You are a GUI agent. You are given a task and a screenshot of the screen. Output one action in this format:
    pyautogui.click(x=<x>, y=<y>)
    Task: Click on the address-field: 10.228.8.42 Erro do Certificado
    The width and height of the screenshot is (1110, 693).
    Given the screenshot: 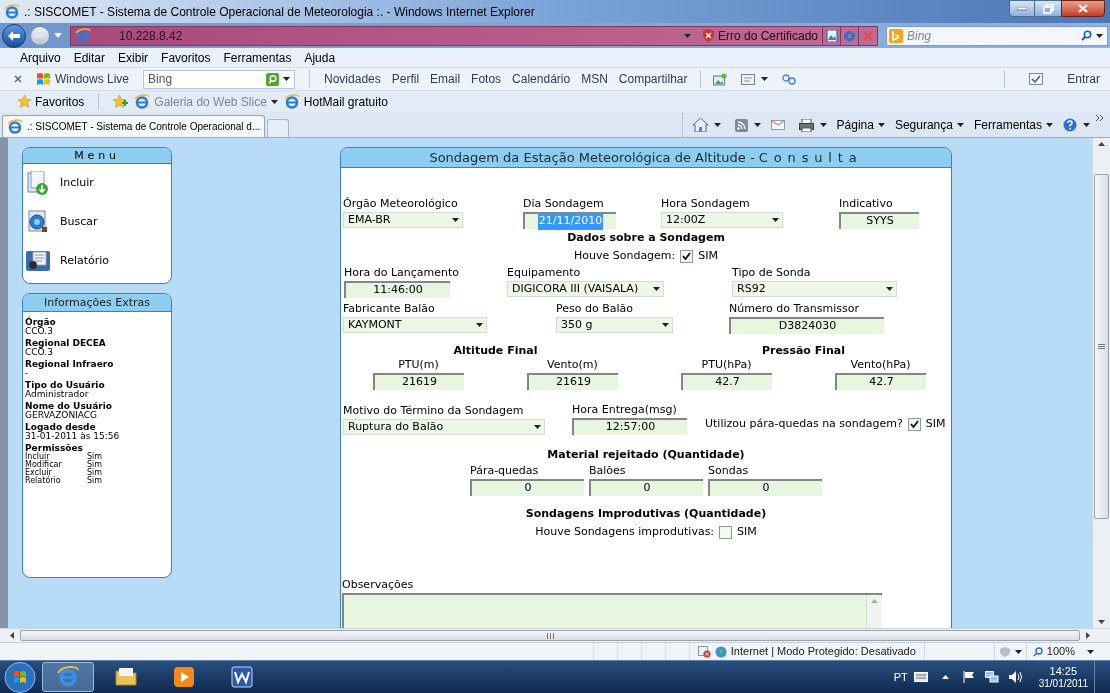 What is the action you would take?
    pyautogui.click(x=474, y=35)
    